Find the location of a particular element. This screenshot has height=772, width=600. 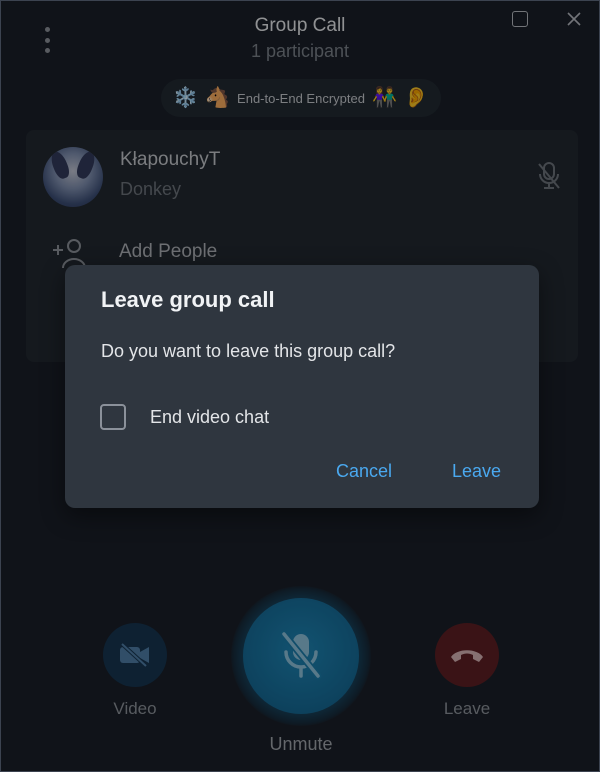

dialog-message: Do you want to leave this group call? is located at coordinates (248, 351).